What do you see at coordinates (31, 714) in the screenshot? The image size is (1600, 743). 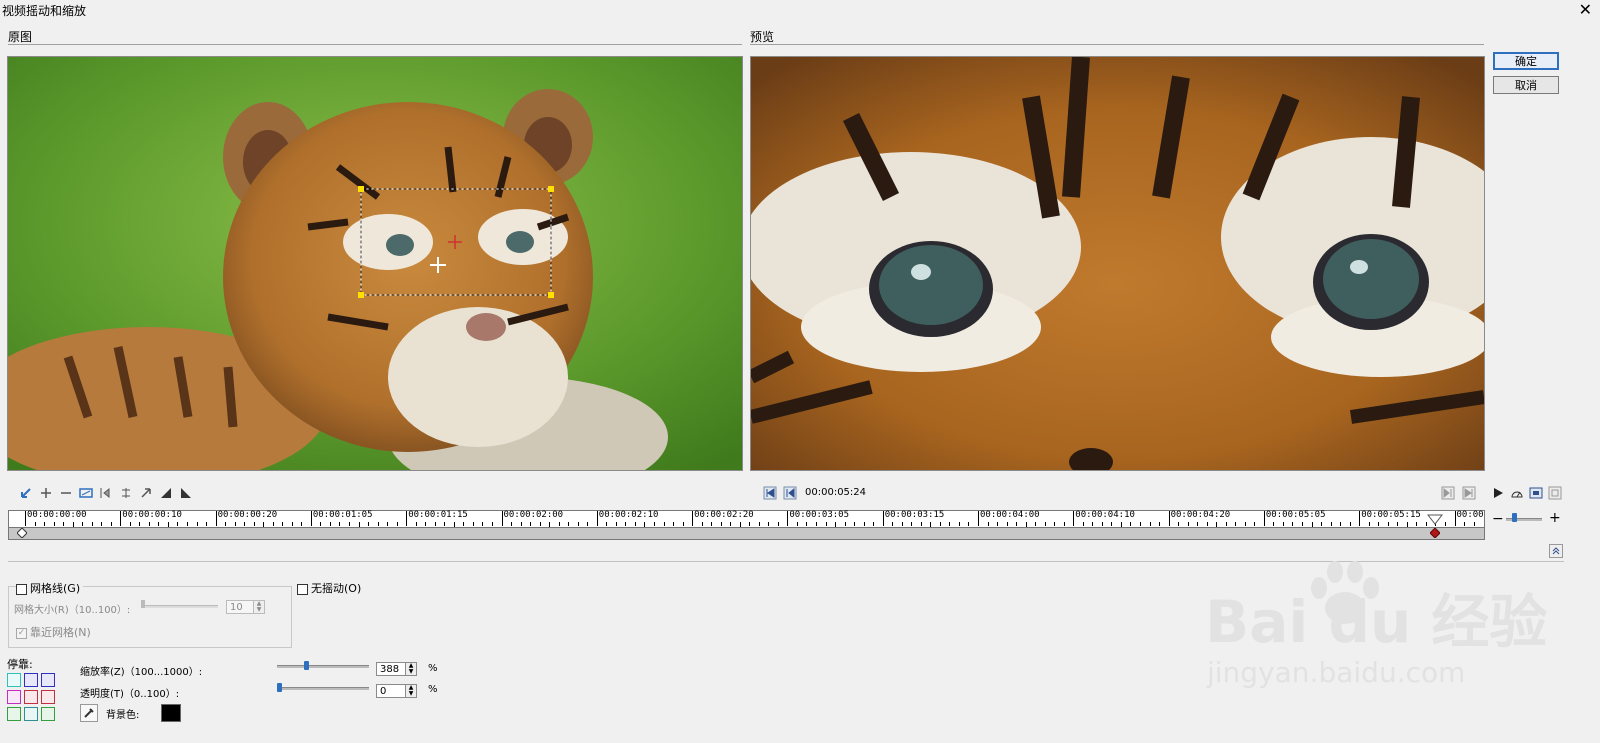 I see `dock-bottom-center` at bounding box center [31, 714].